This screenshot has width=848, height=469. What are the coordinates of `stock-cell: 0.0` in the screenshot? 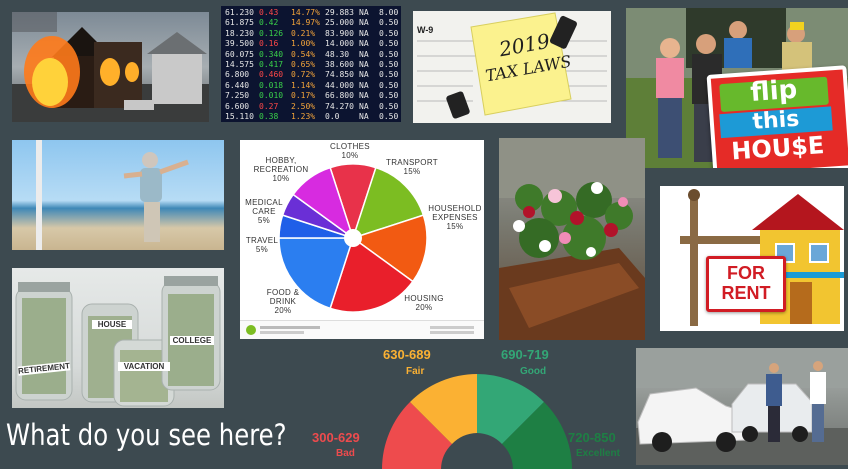 It's located at (332, 116).